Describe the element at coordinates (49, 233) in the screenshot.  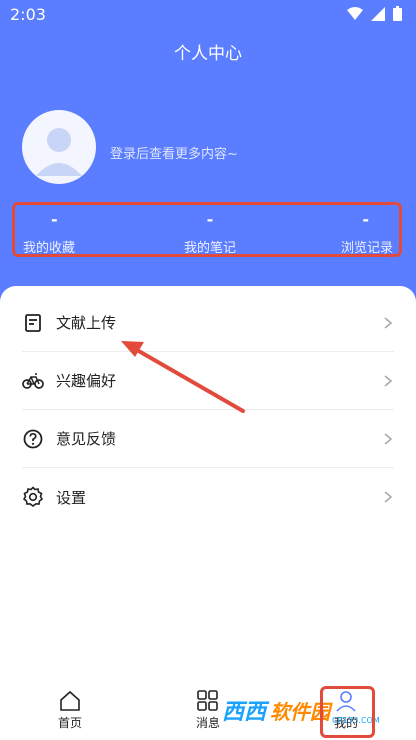
I see `stat-favorites: - 我的收藏` at that location.